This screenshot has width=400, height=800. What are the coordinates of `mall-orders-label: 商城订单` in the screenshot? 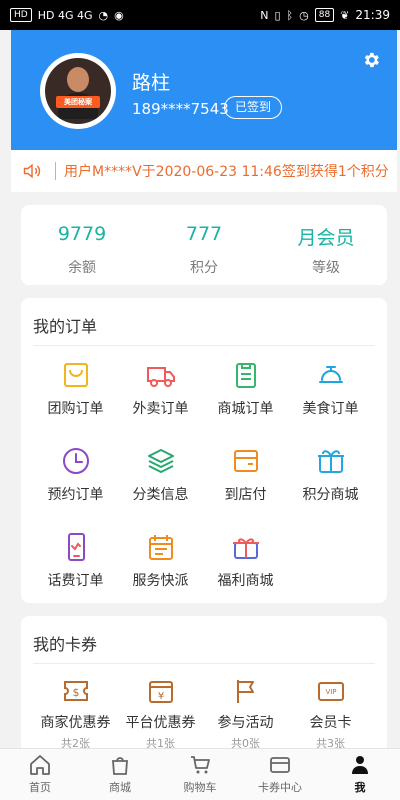 It's located at (245, 409).